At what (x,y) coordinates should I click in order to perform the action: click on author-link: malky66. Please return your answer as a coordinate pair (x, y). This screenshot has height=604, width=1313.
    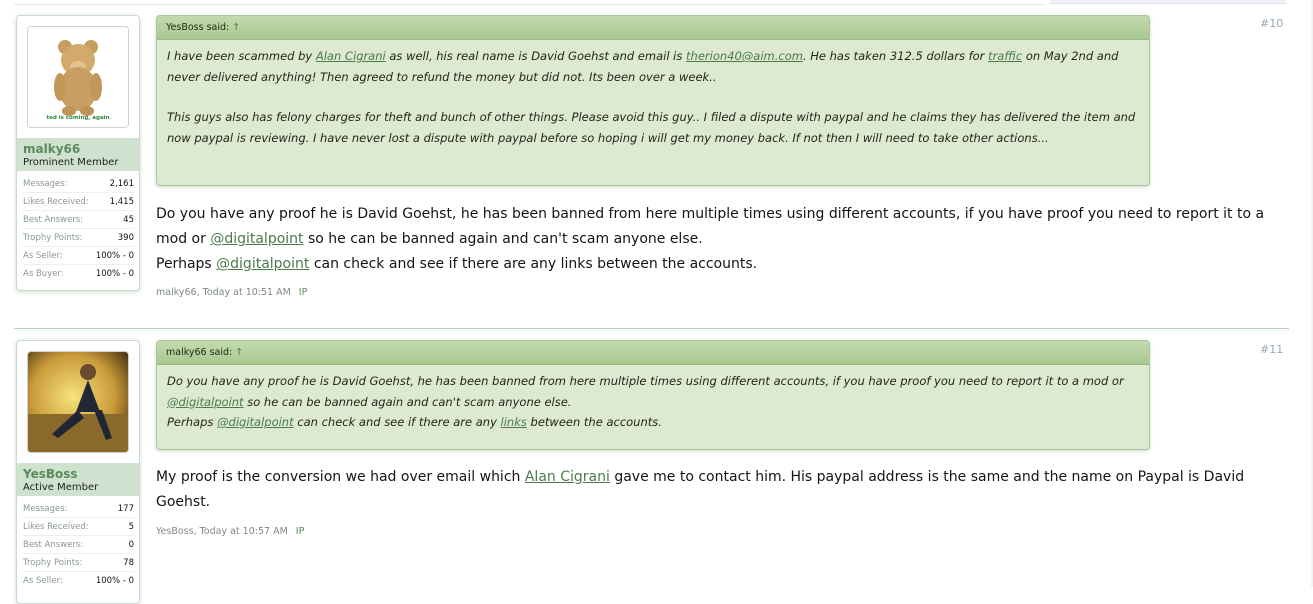
    Looking at the image, I should click on (176, 292).